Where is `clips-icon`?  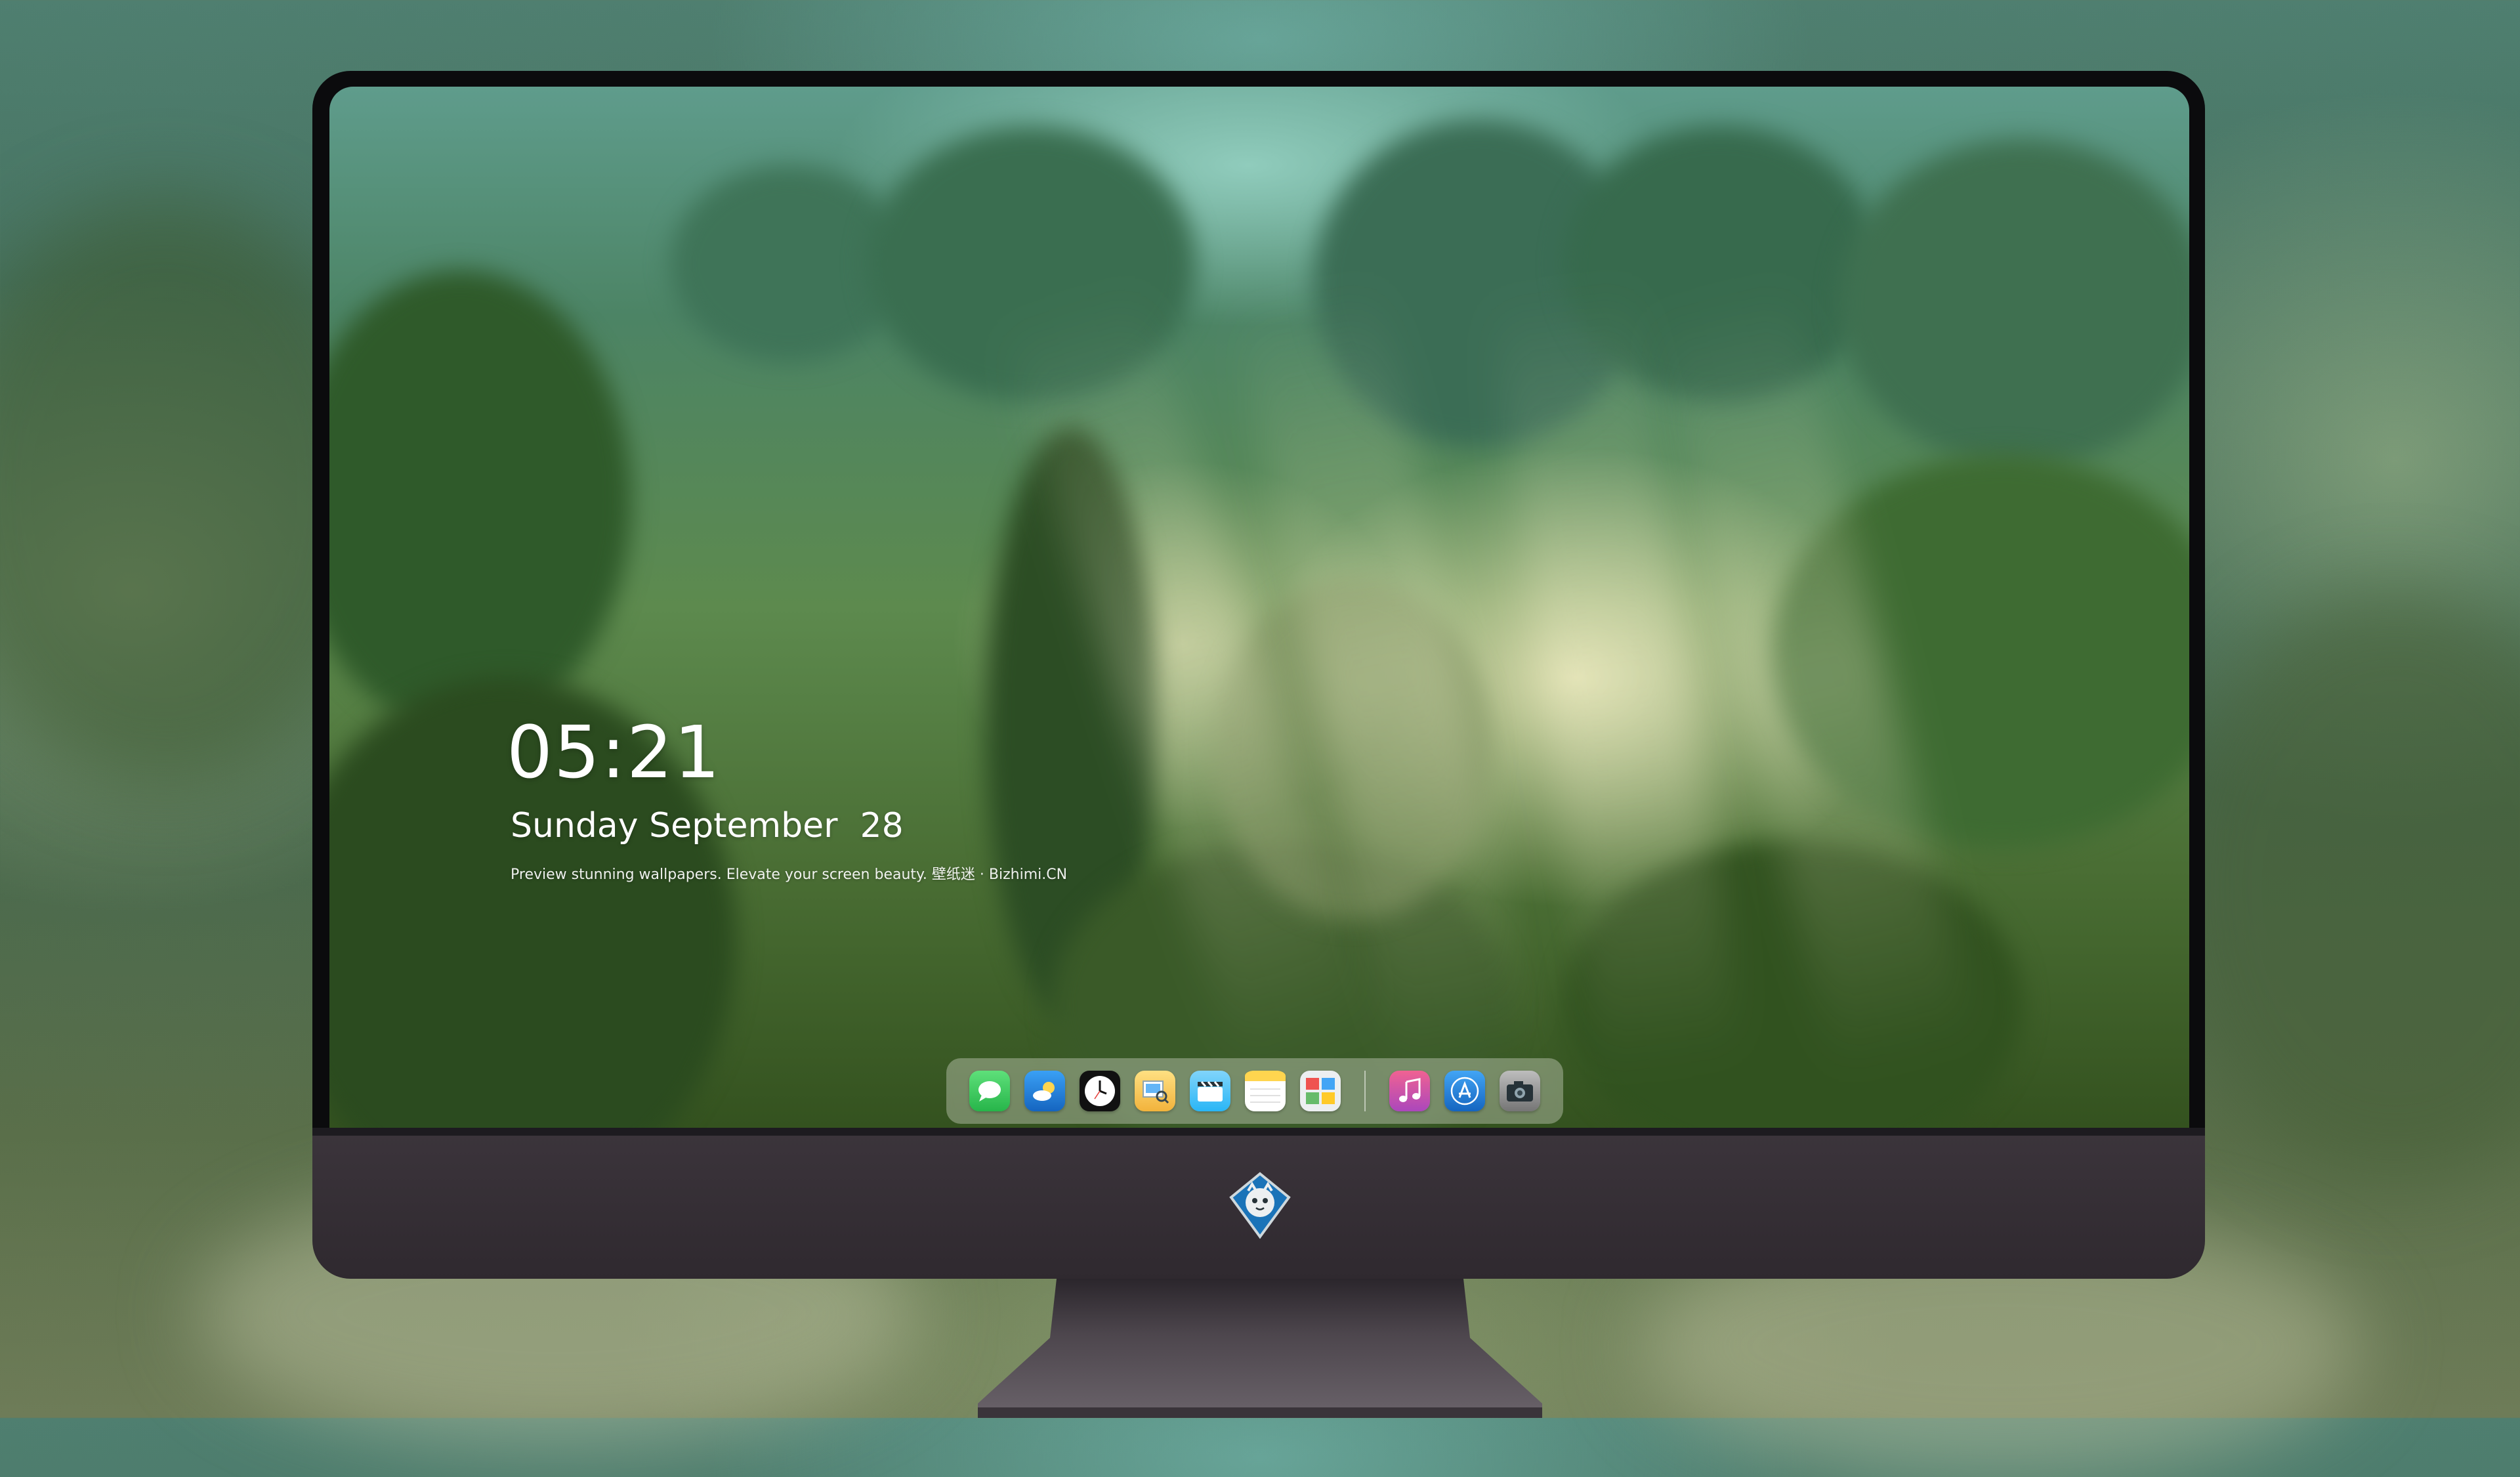 clips-icon is located at coordinates (1210, 1091).